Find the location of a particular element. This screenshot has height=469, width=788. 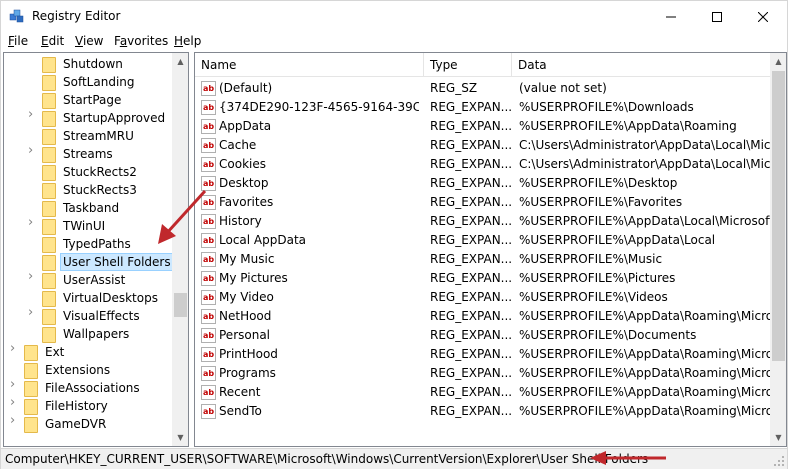

tree-item: TypedPaths is located at coordinates (88, 244).